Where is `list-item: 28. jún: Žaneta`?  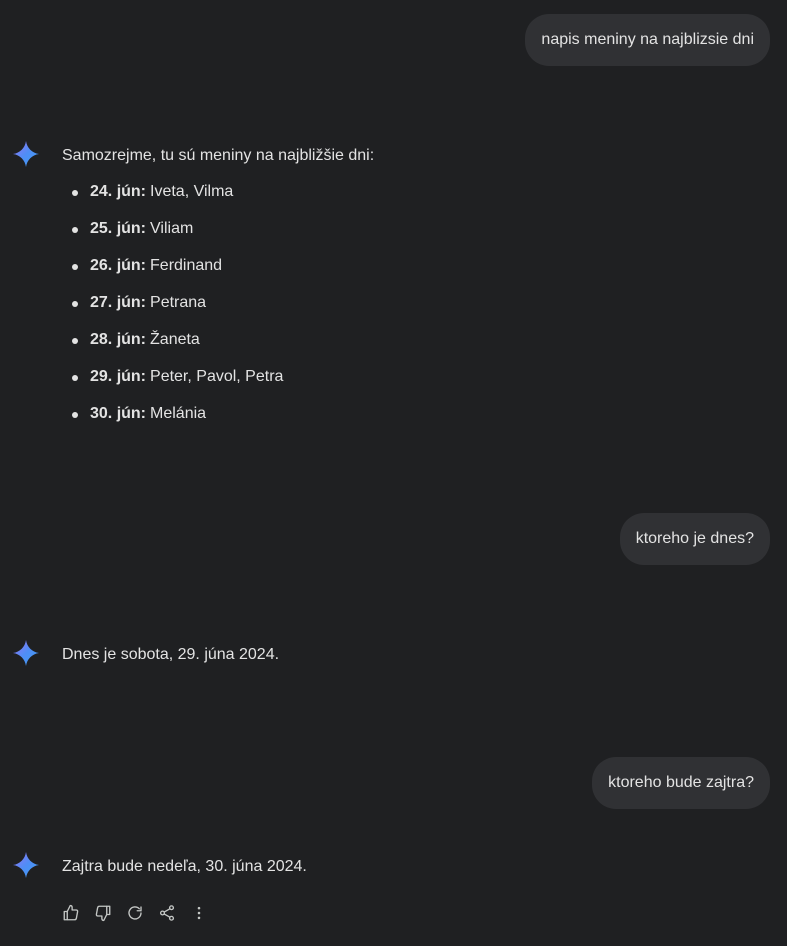
list-item: 28. jún: Žaneta is located at coordinates (177, 348).